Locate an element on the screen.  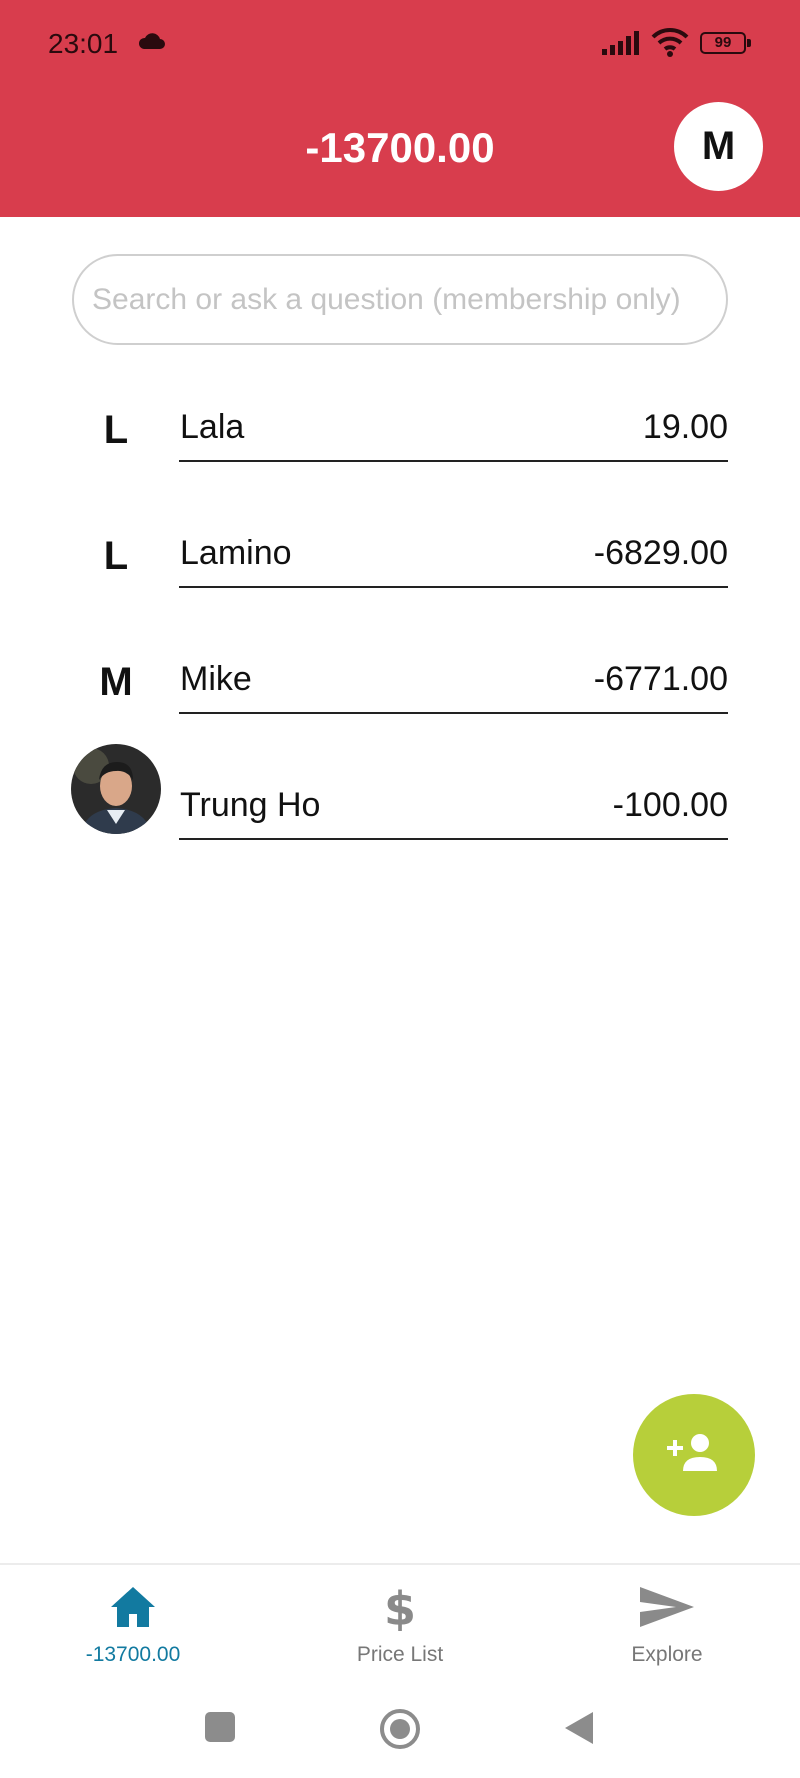
list-item: L Lamino -6829.00 is located at coordinates (400, 579).